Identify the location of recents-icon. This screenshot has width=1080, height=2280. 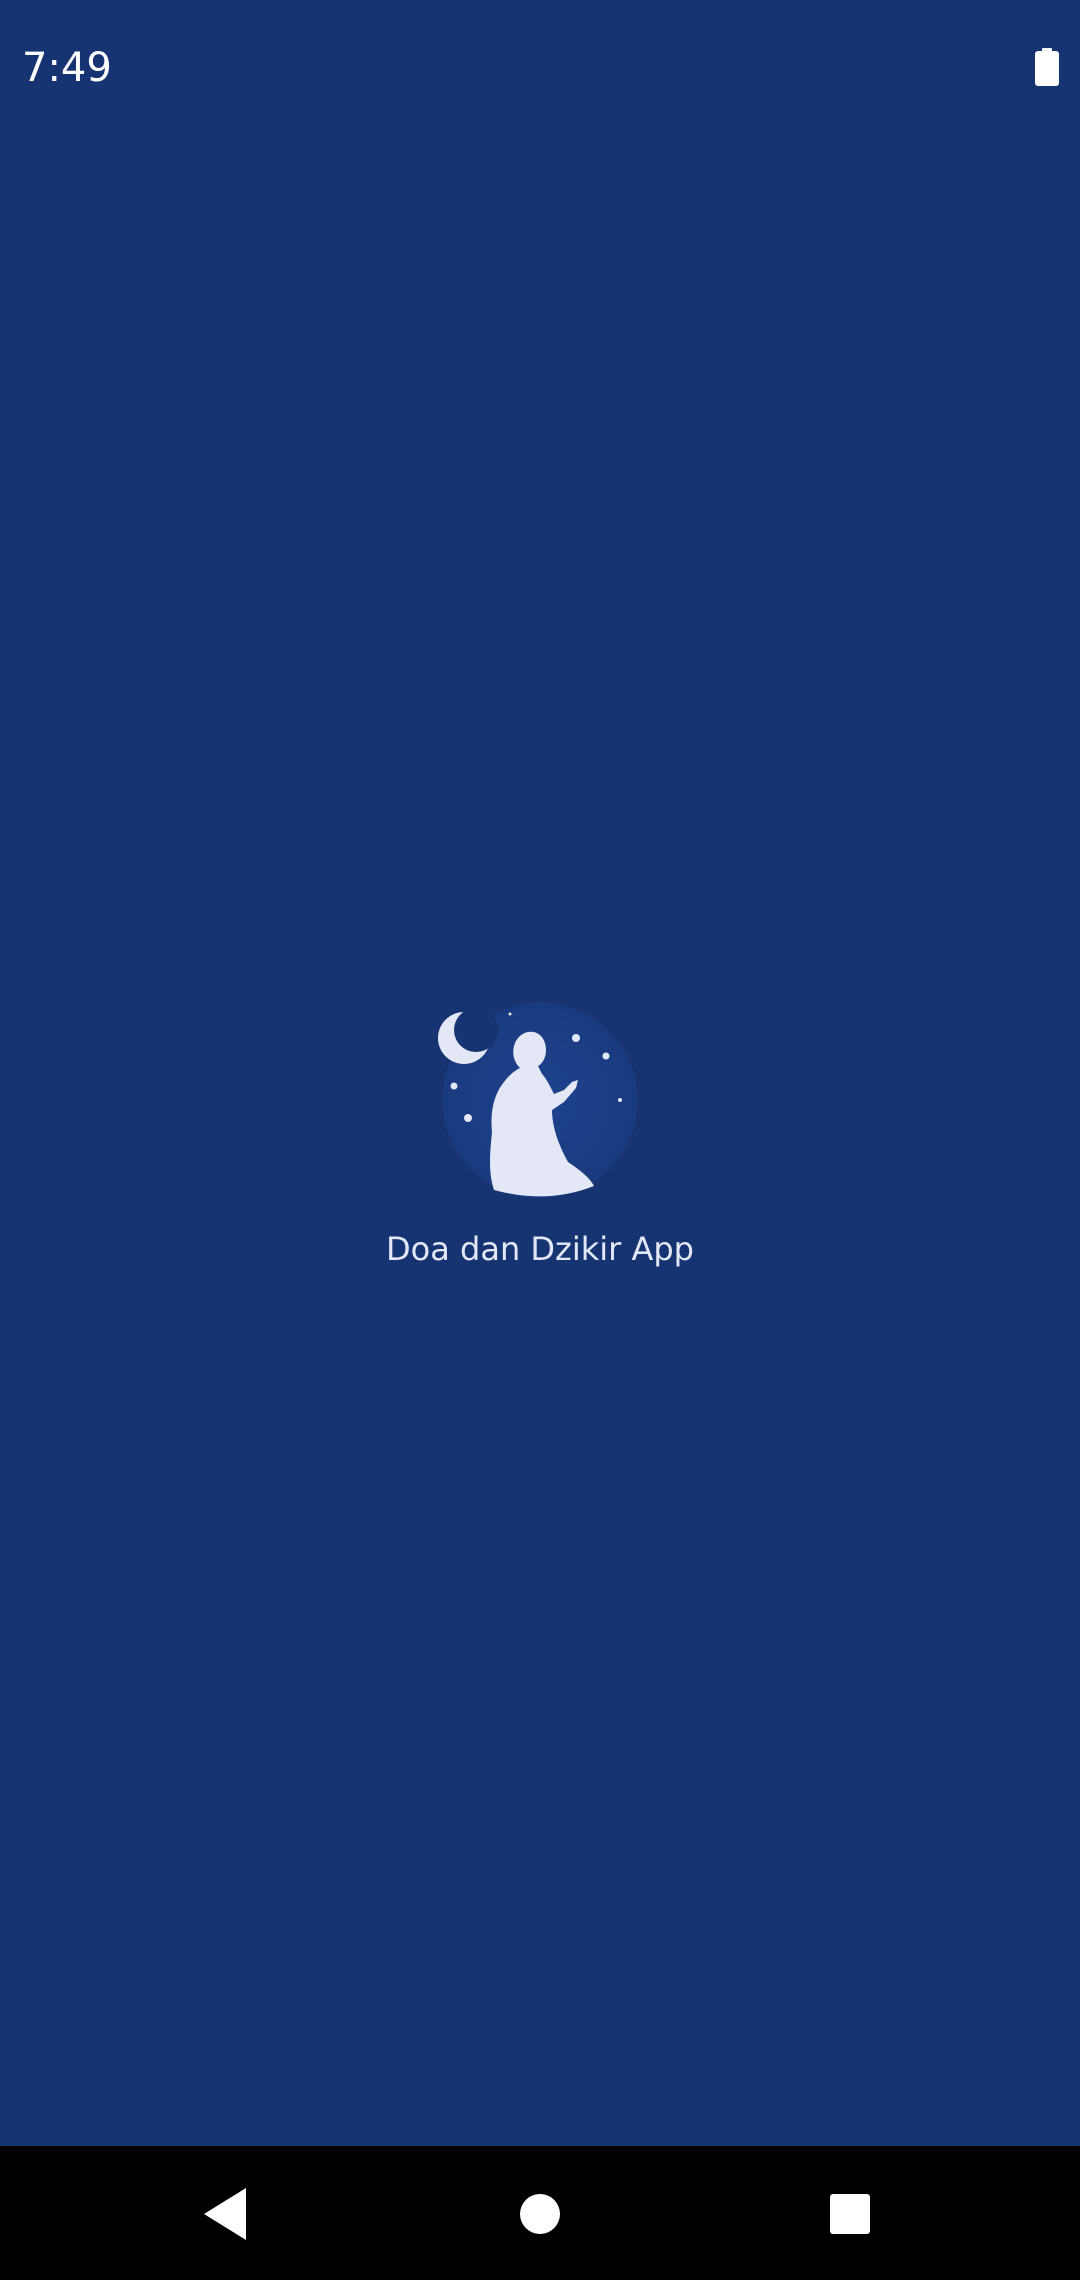
(850, 2214).